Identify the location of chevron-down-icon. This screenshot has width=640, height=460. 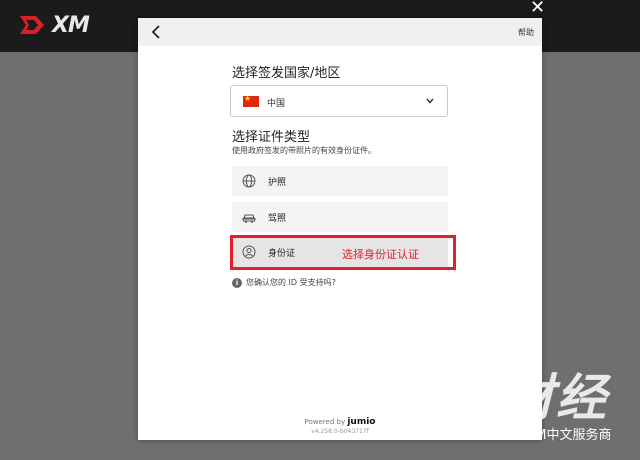
(430, 101).